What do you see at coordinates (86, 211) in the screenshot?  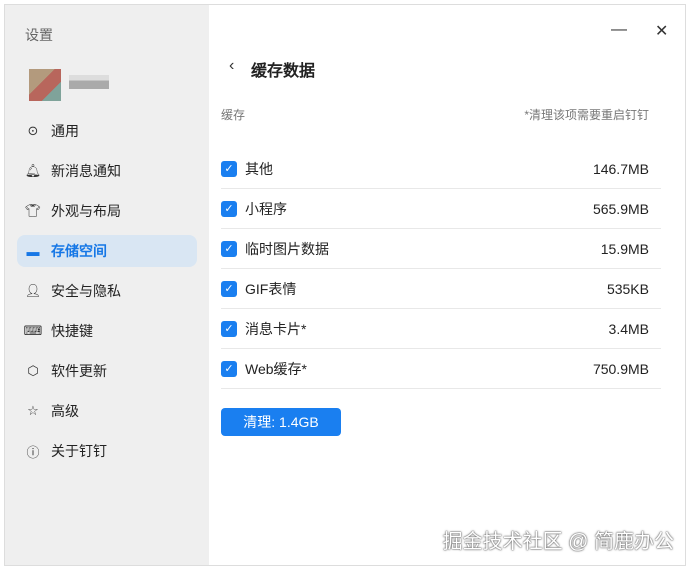 I see `sidebar-item-label: 外观与布局` at bounding box center [86, 211].